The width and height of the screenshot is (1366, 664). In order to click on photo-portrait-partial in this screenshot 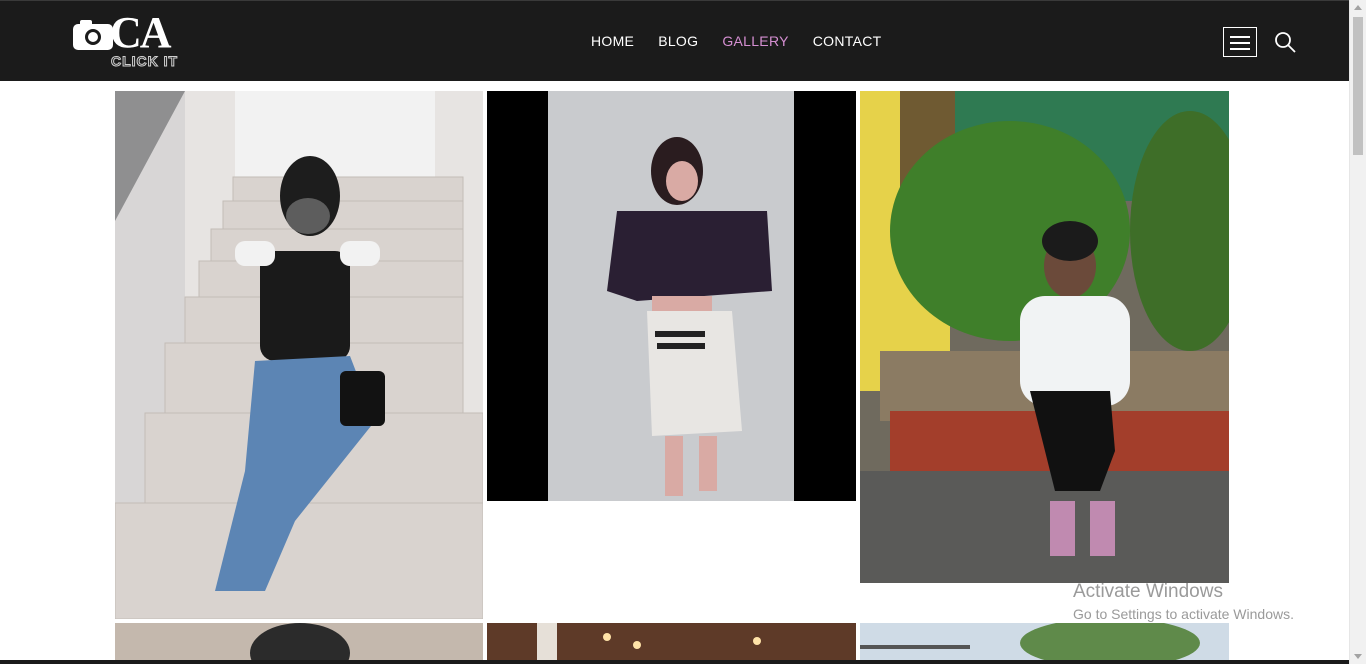, I will do `click(299, 643)`.